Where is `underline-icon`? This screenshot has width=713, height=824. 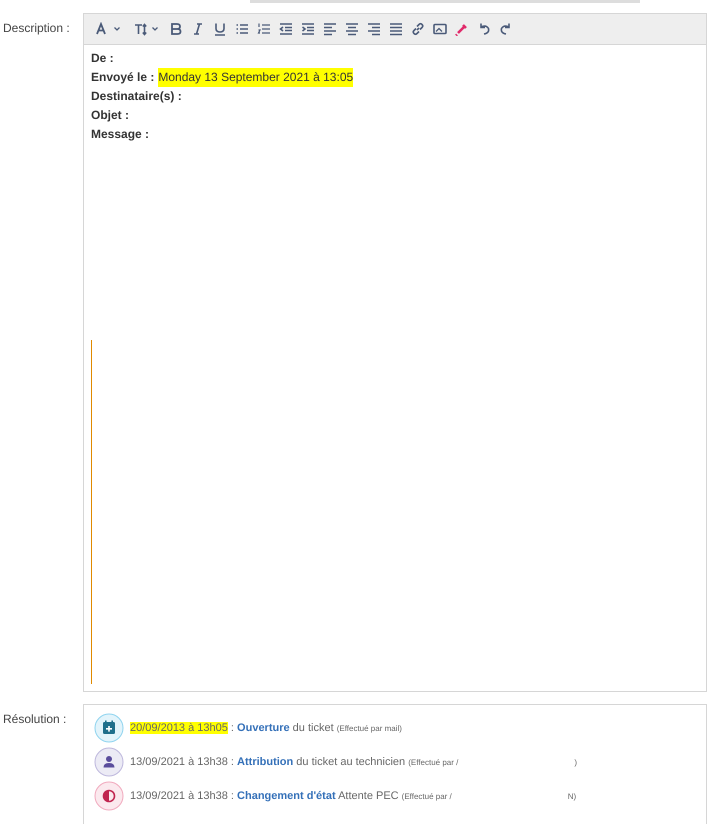 underline-icon is located at coordinates (220, 29).